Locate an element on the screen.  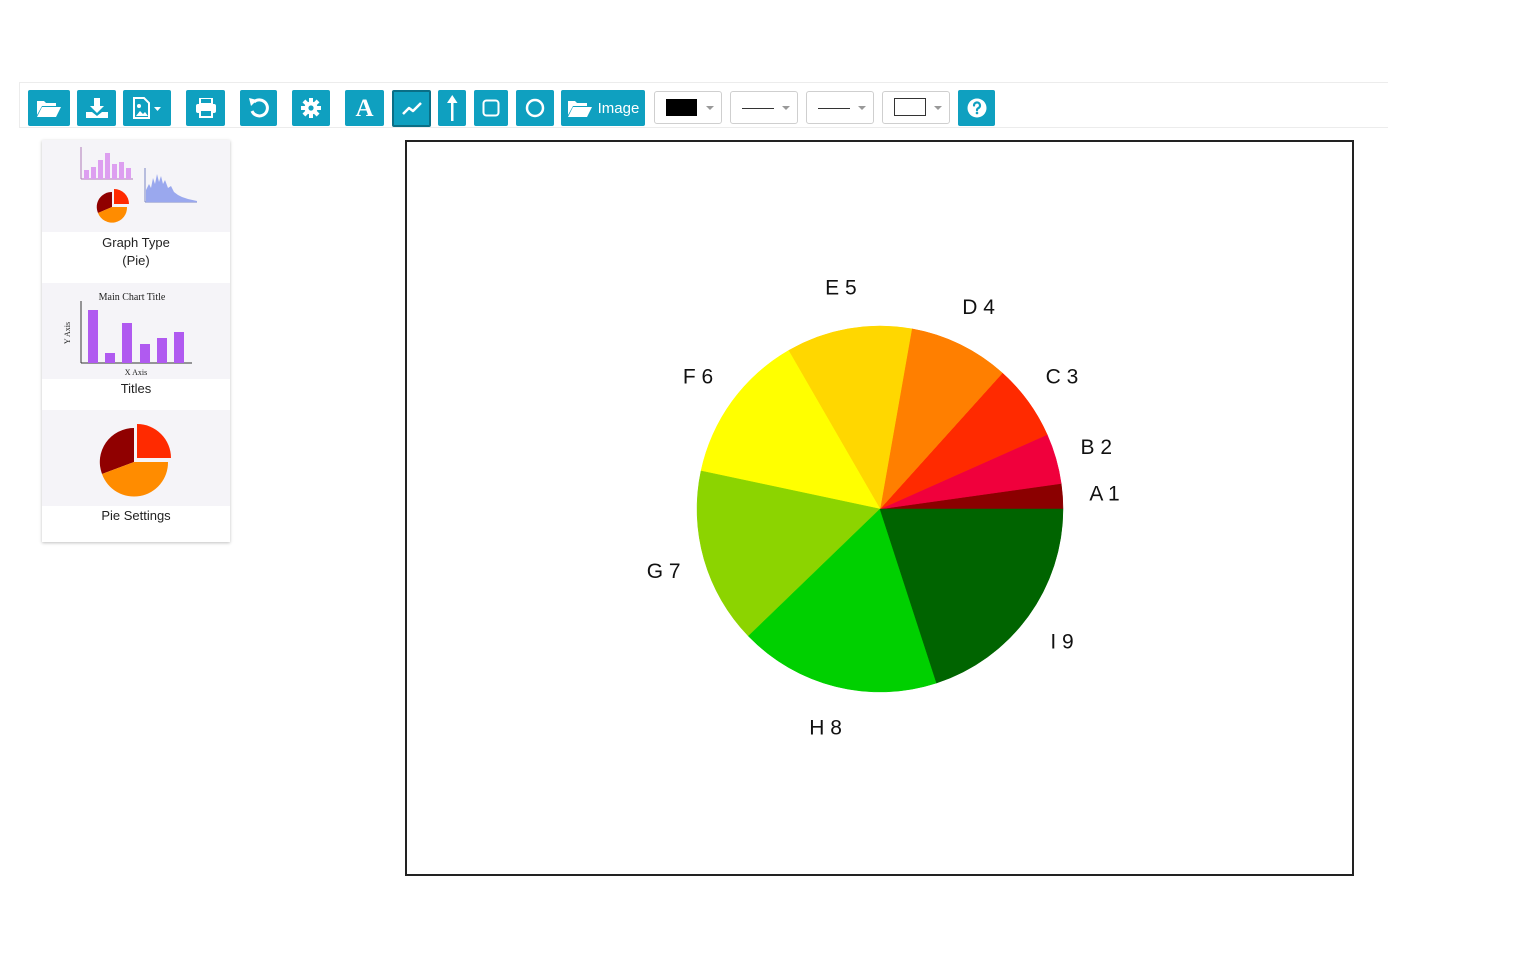
pie-slice-label-8: H 8 is located at coordinates (825, 727).